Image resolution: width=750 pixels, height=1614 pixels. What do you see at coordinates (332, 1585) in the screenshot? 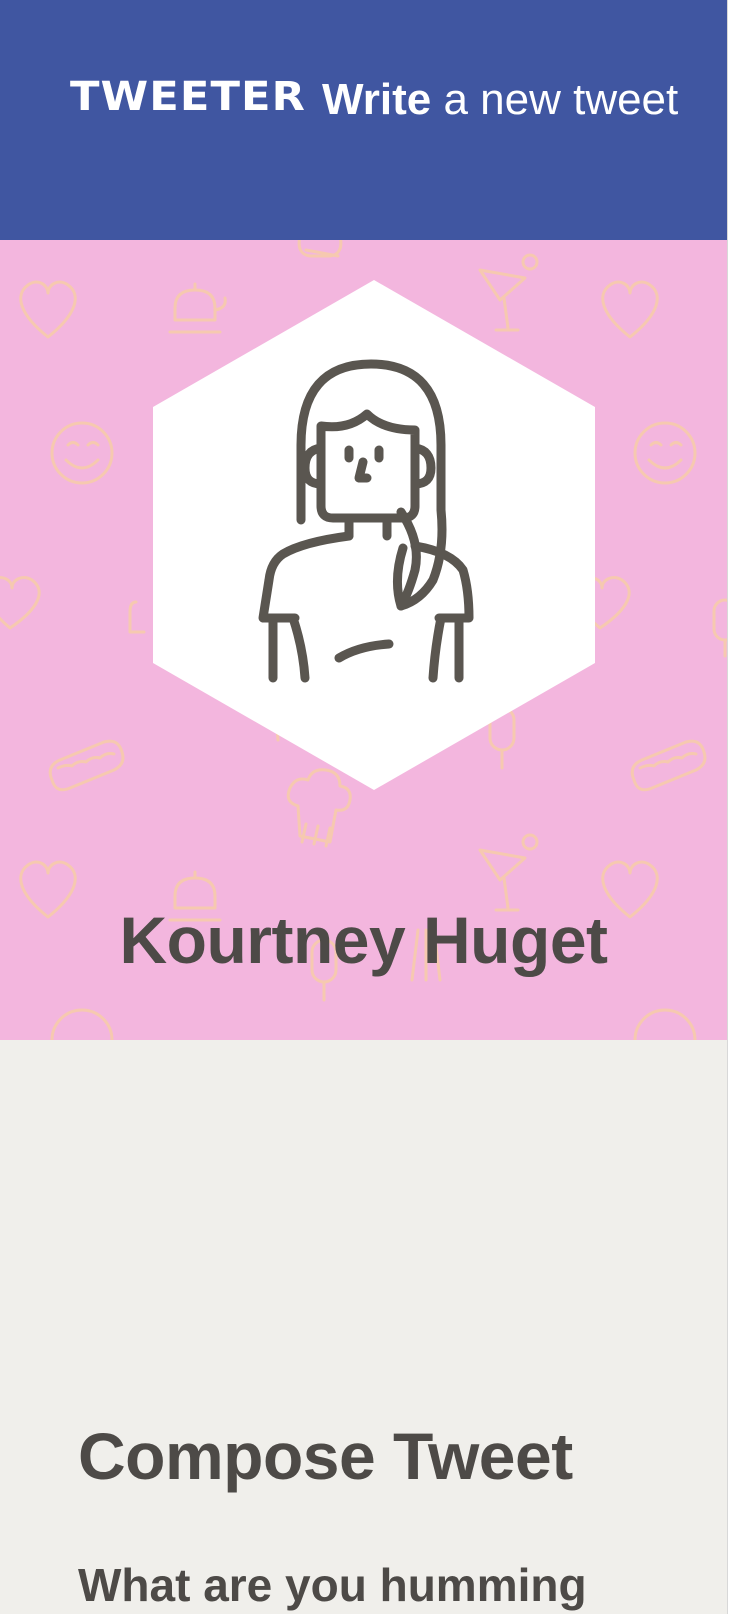
I see `compose-prompt-label: What are you humming` at bounding box center [332, 1585].